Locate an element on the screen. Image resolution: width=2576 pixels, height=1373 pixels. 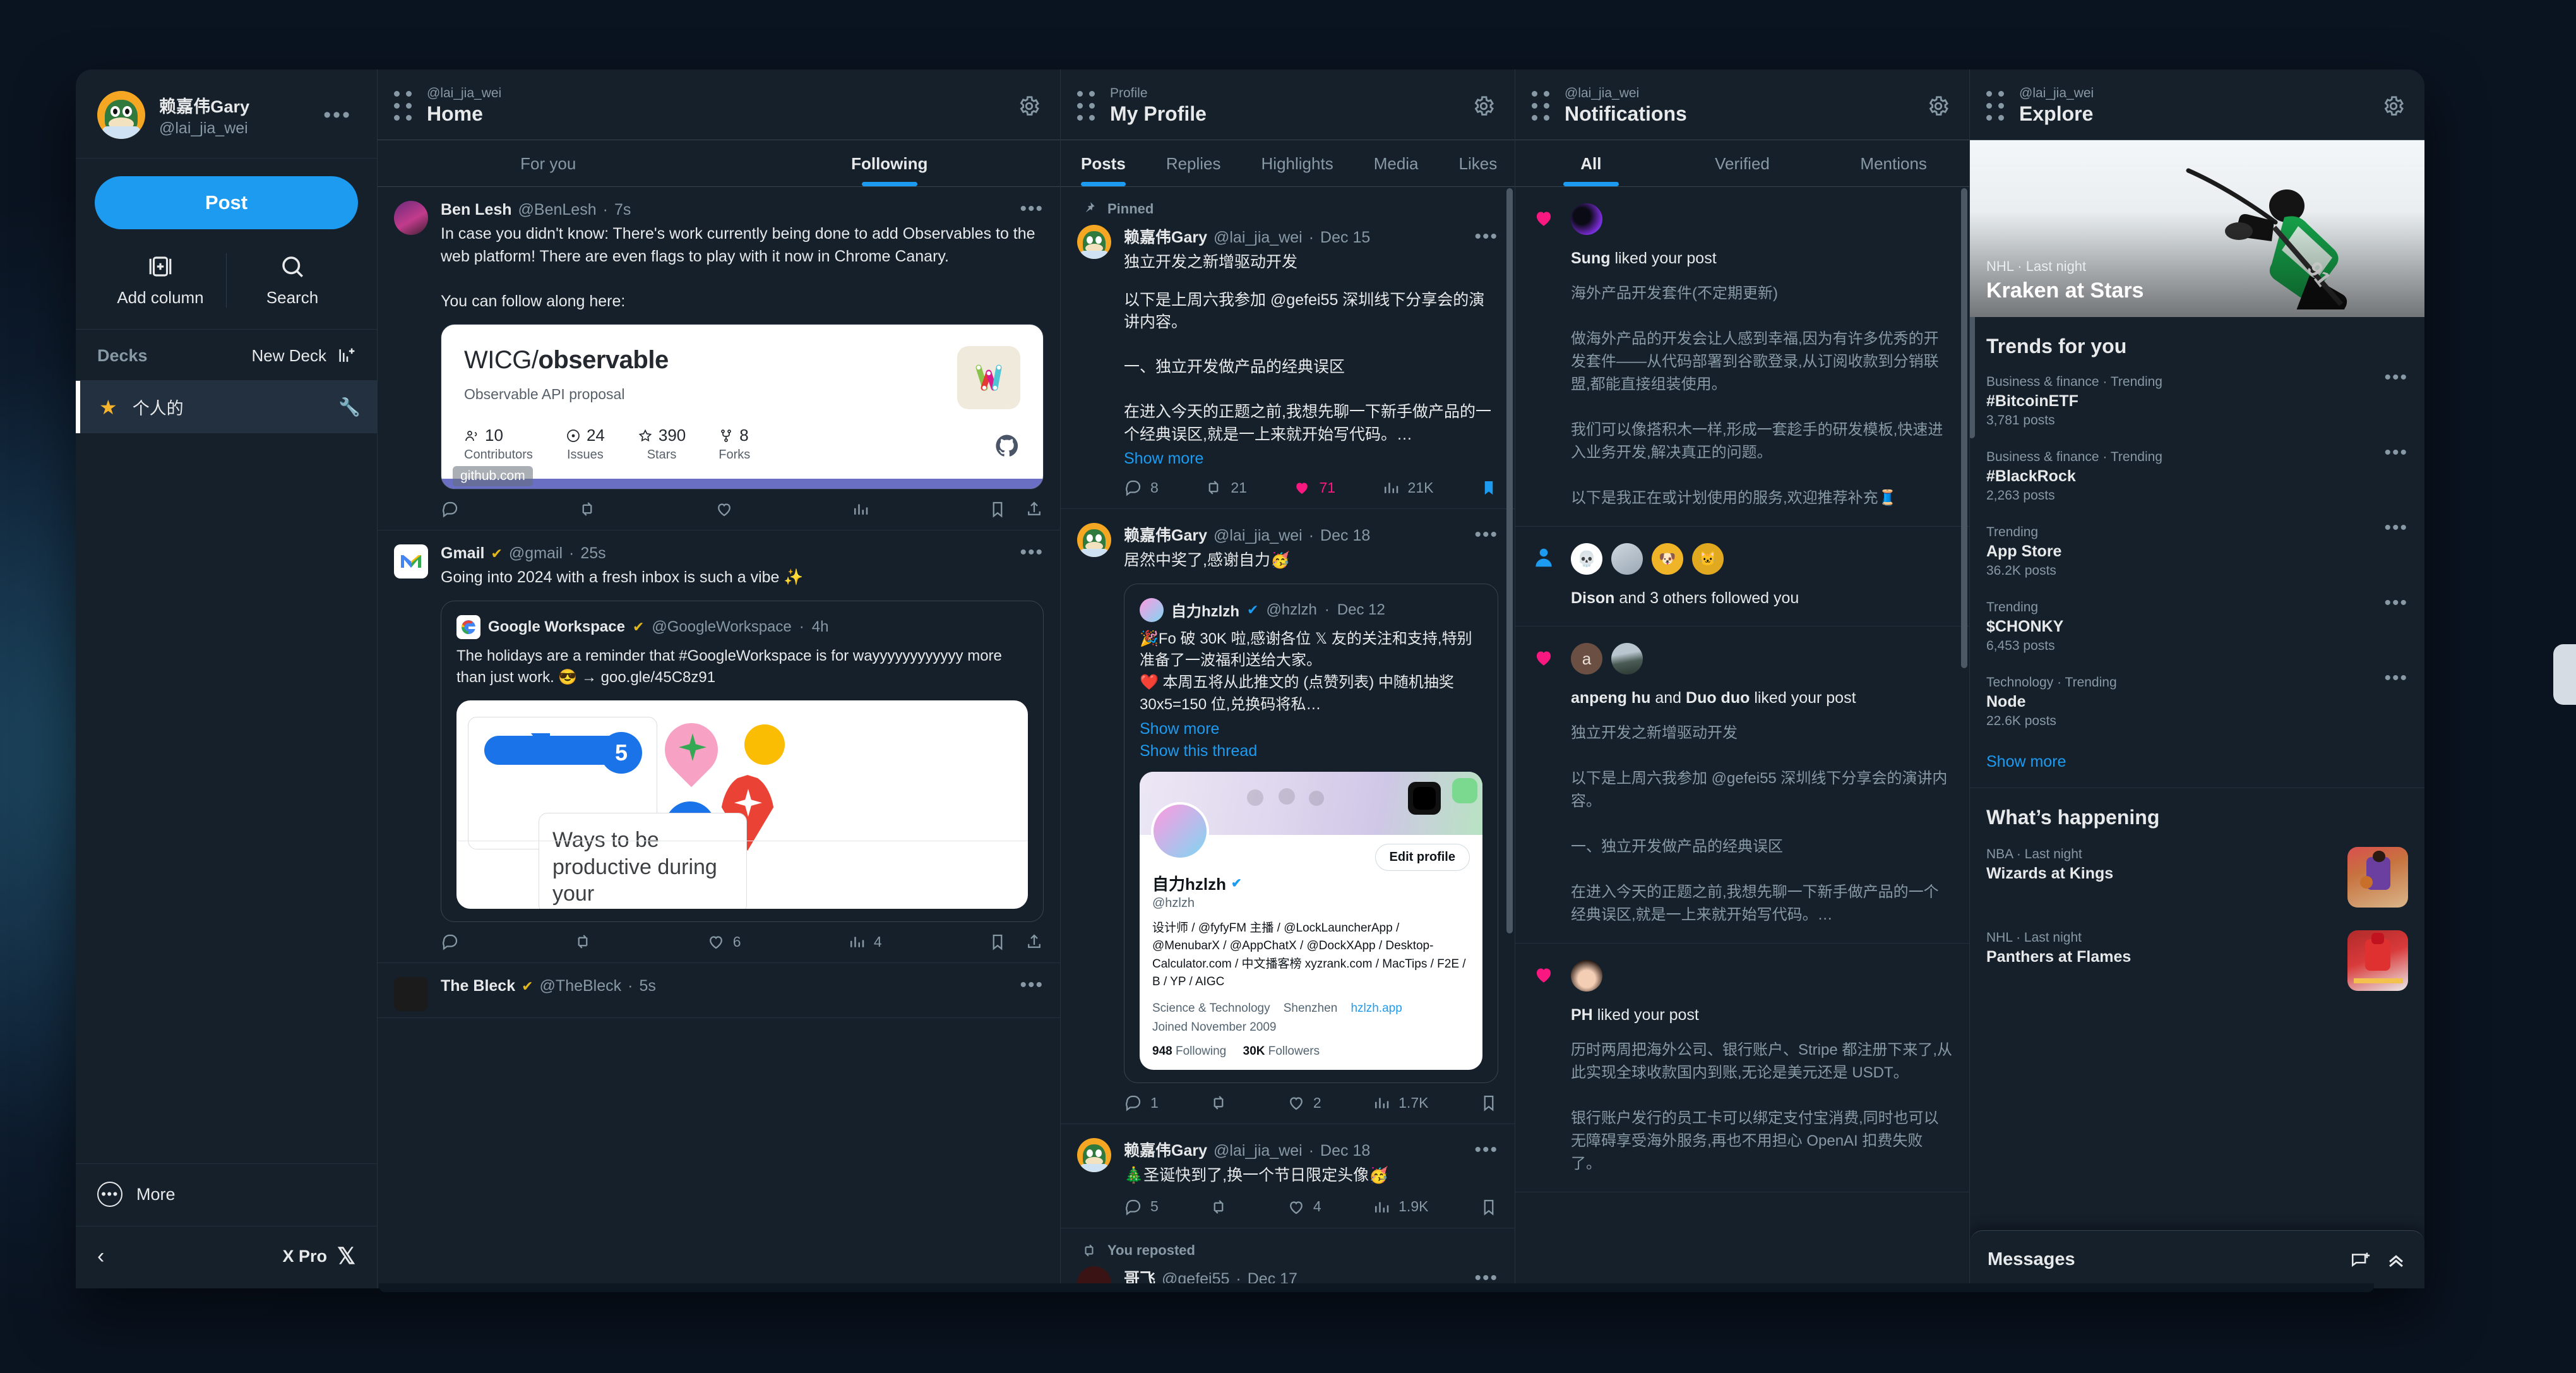
edit-profile-button: Edit profile is located at coordinates (1422, 857).